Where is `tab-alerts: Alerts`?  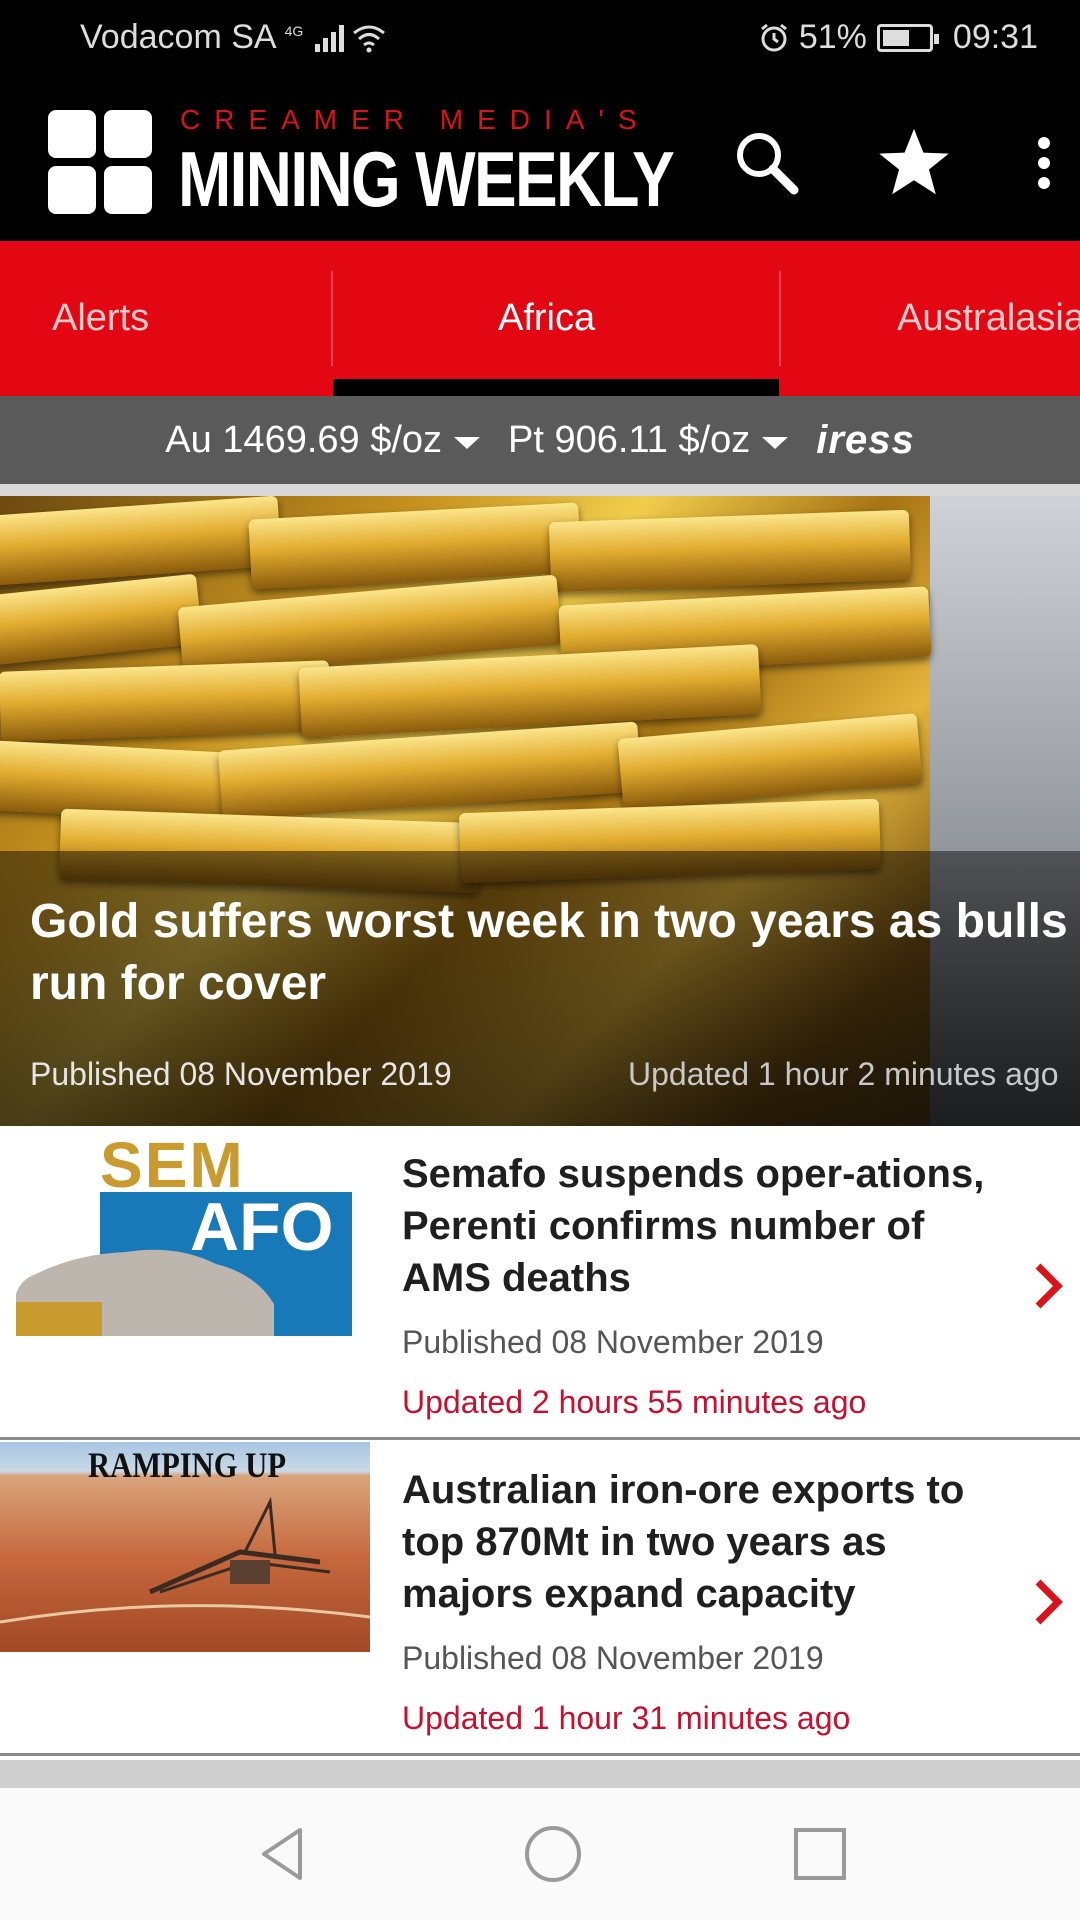 tab-alerts: Alerts is located at coordinates (100, 318).